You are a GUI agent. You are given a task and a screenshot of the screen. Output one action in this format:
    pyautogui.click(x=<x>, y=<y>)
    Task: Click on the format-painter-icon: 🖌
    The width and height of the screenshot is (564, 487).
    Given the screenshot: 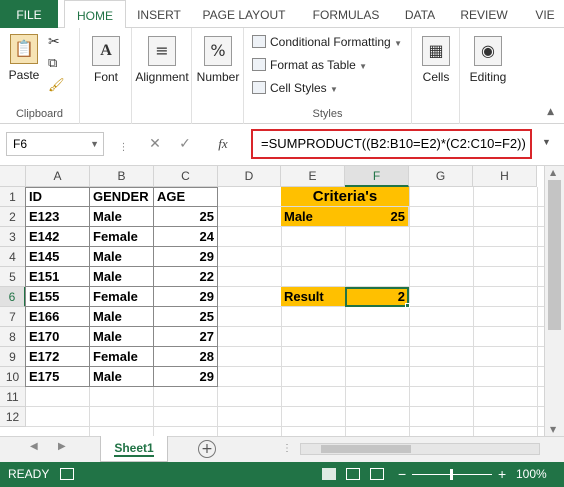 What is the action you would take?
    pyautogui.click(x=56, y=85)
    